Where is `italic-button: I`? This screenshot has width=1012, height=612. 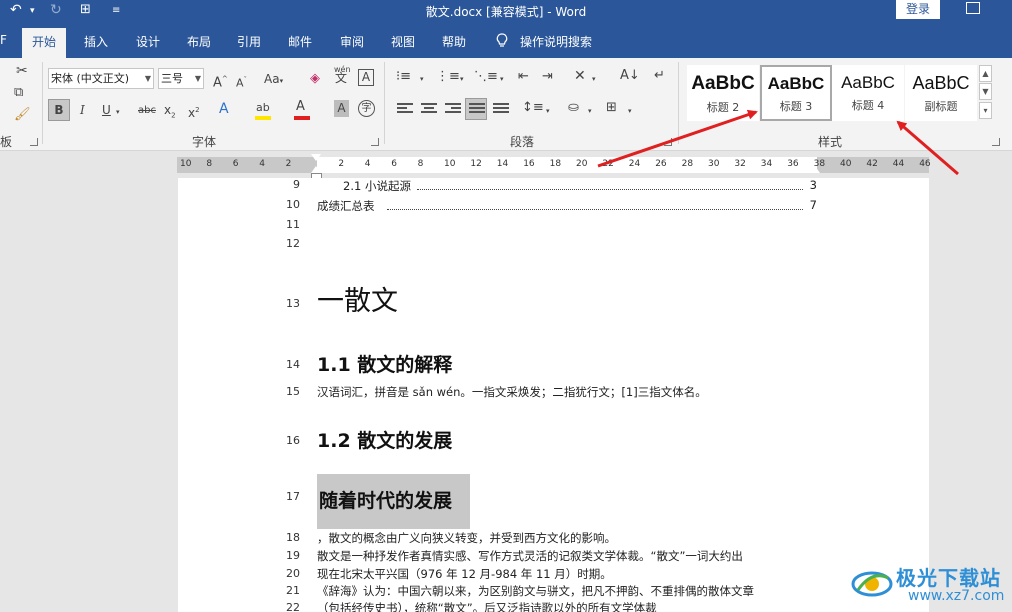 italic-button: I is located at coordinates (82, 110).